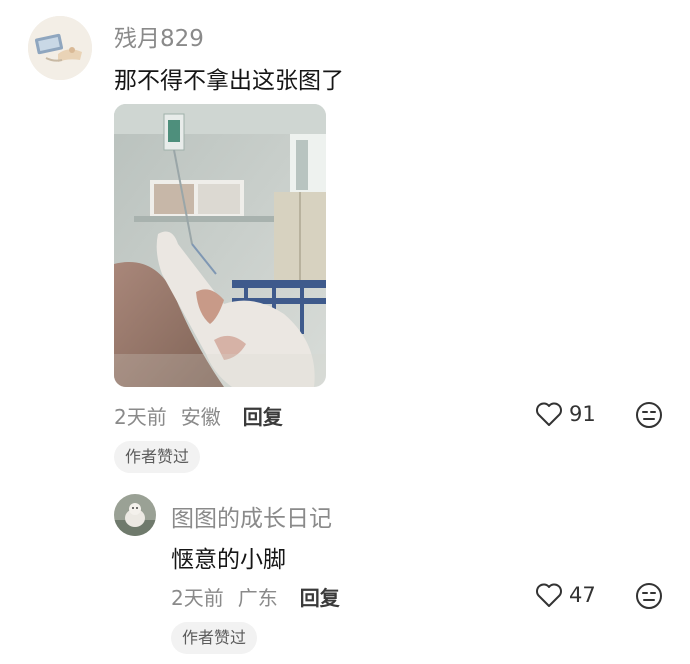 This screenshot has width=690, height=664. I want to click on reply-time: 2天前, so click(197, 598).